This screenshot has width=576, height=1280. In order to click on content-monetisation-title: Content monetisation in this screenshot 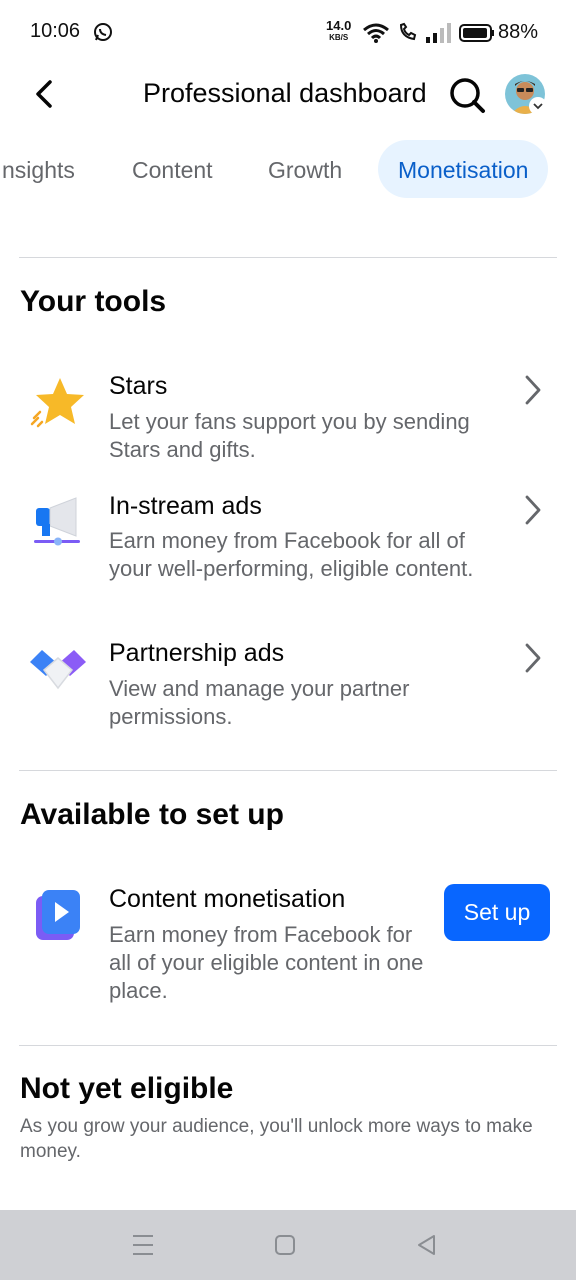, I will do `click(227, 899)`.